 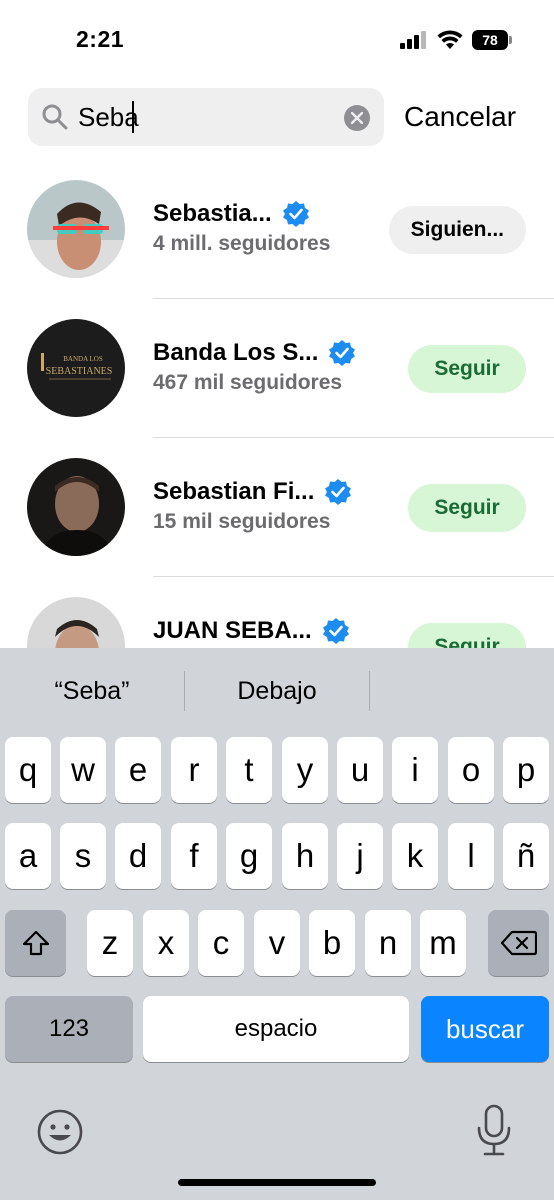 I want to click on key-i: i, so click(x=415, y=770).